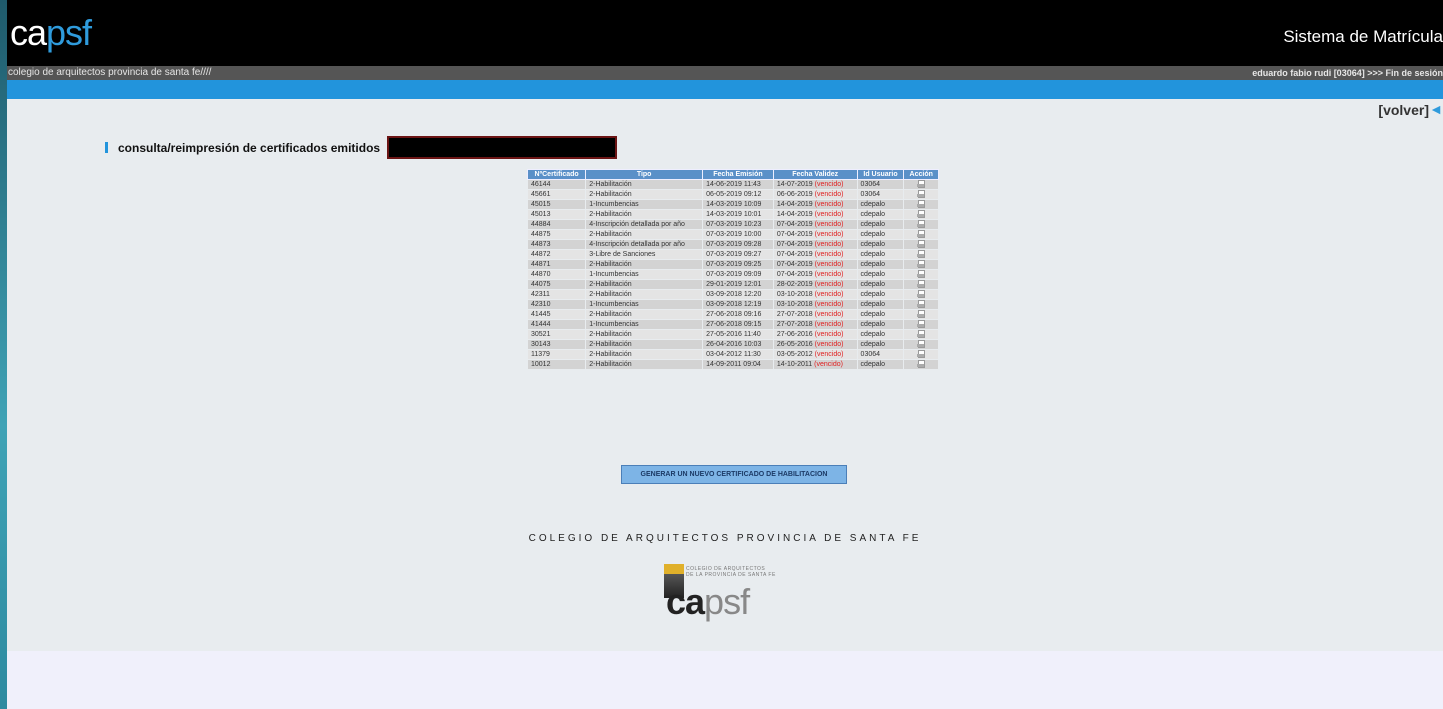 The width and height of the screenshot is (1443, 709). What do you see at coordinates (725, 33) in the screenshot?
I see `header-bar: capsf Sistema de Matrícula` at bounding box center [725, 33].